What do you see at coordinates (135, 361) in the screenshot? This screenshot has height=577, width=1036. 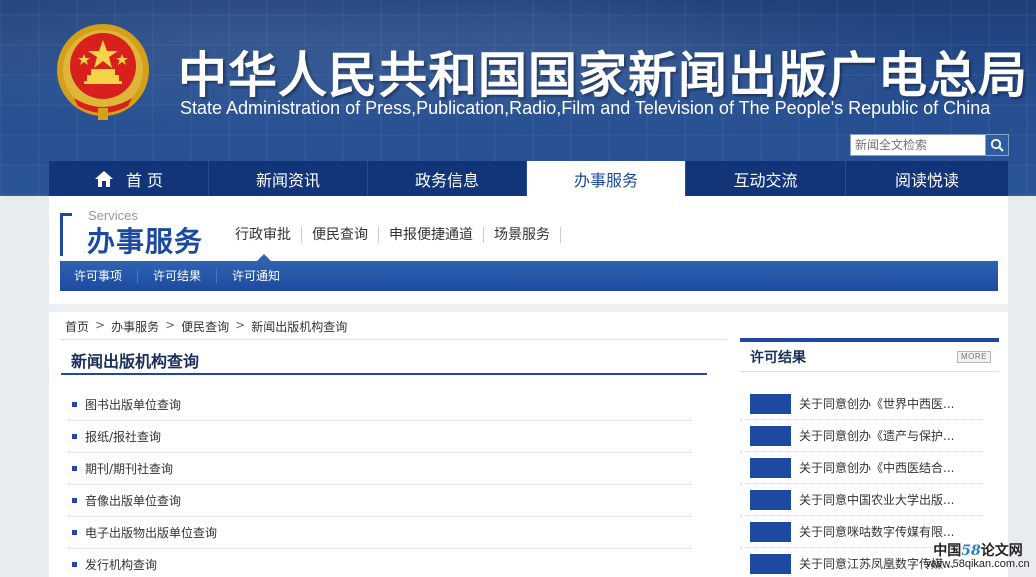 I see `page-title: 新闻出版机构查询` at bounding box center [135, 361].